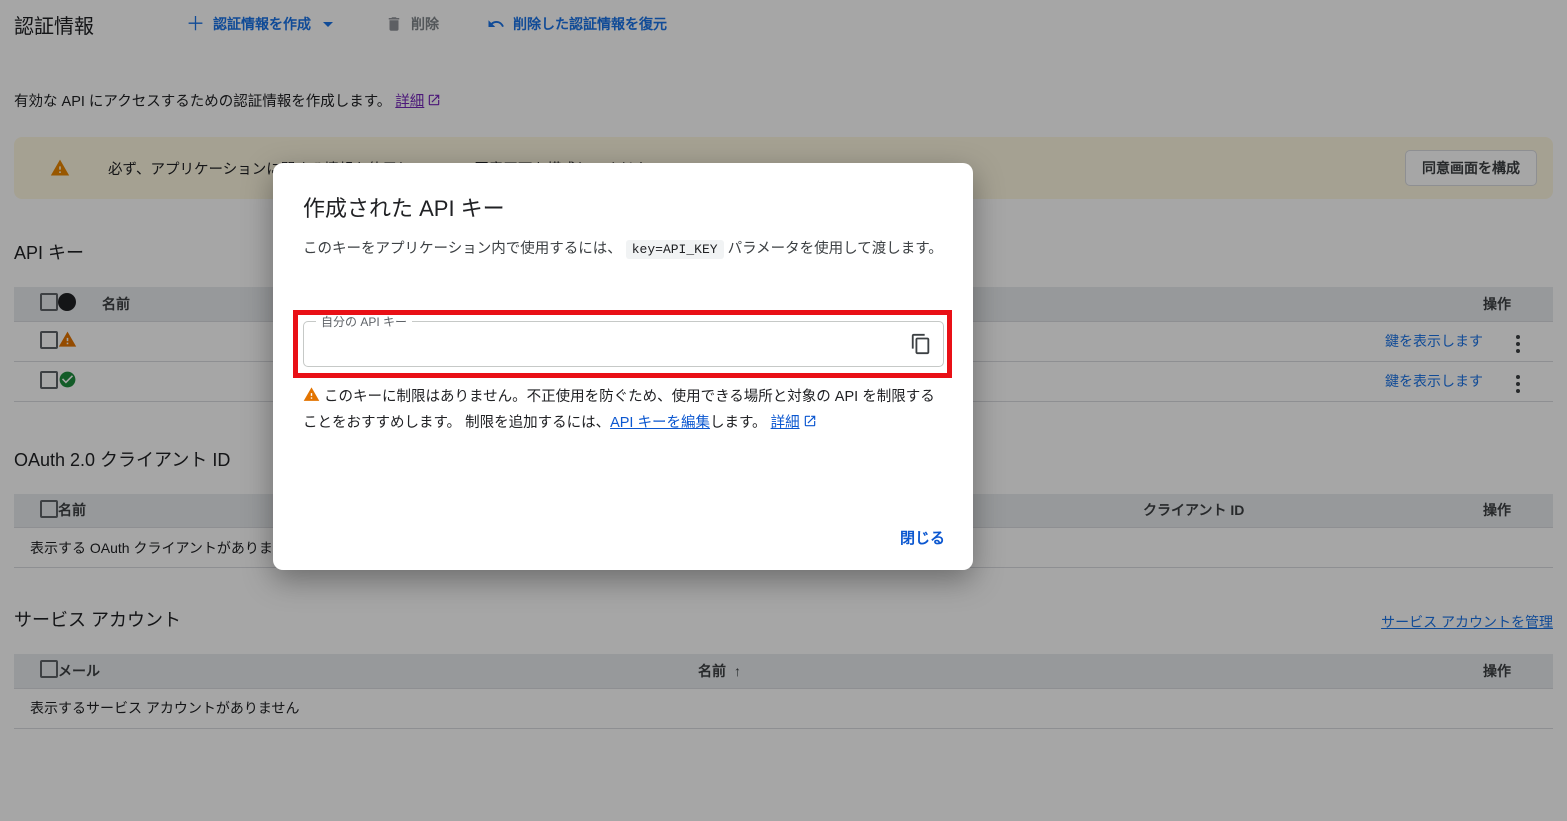 This screenshot has height=821, width=1567. I want to click on copy-icon, so click(920, 344).